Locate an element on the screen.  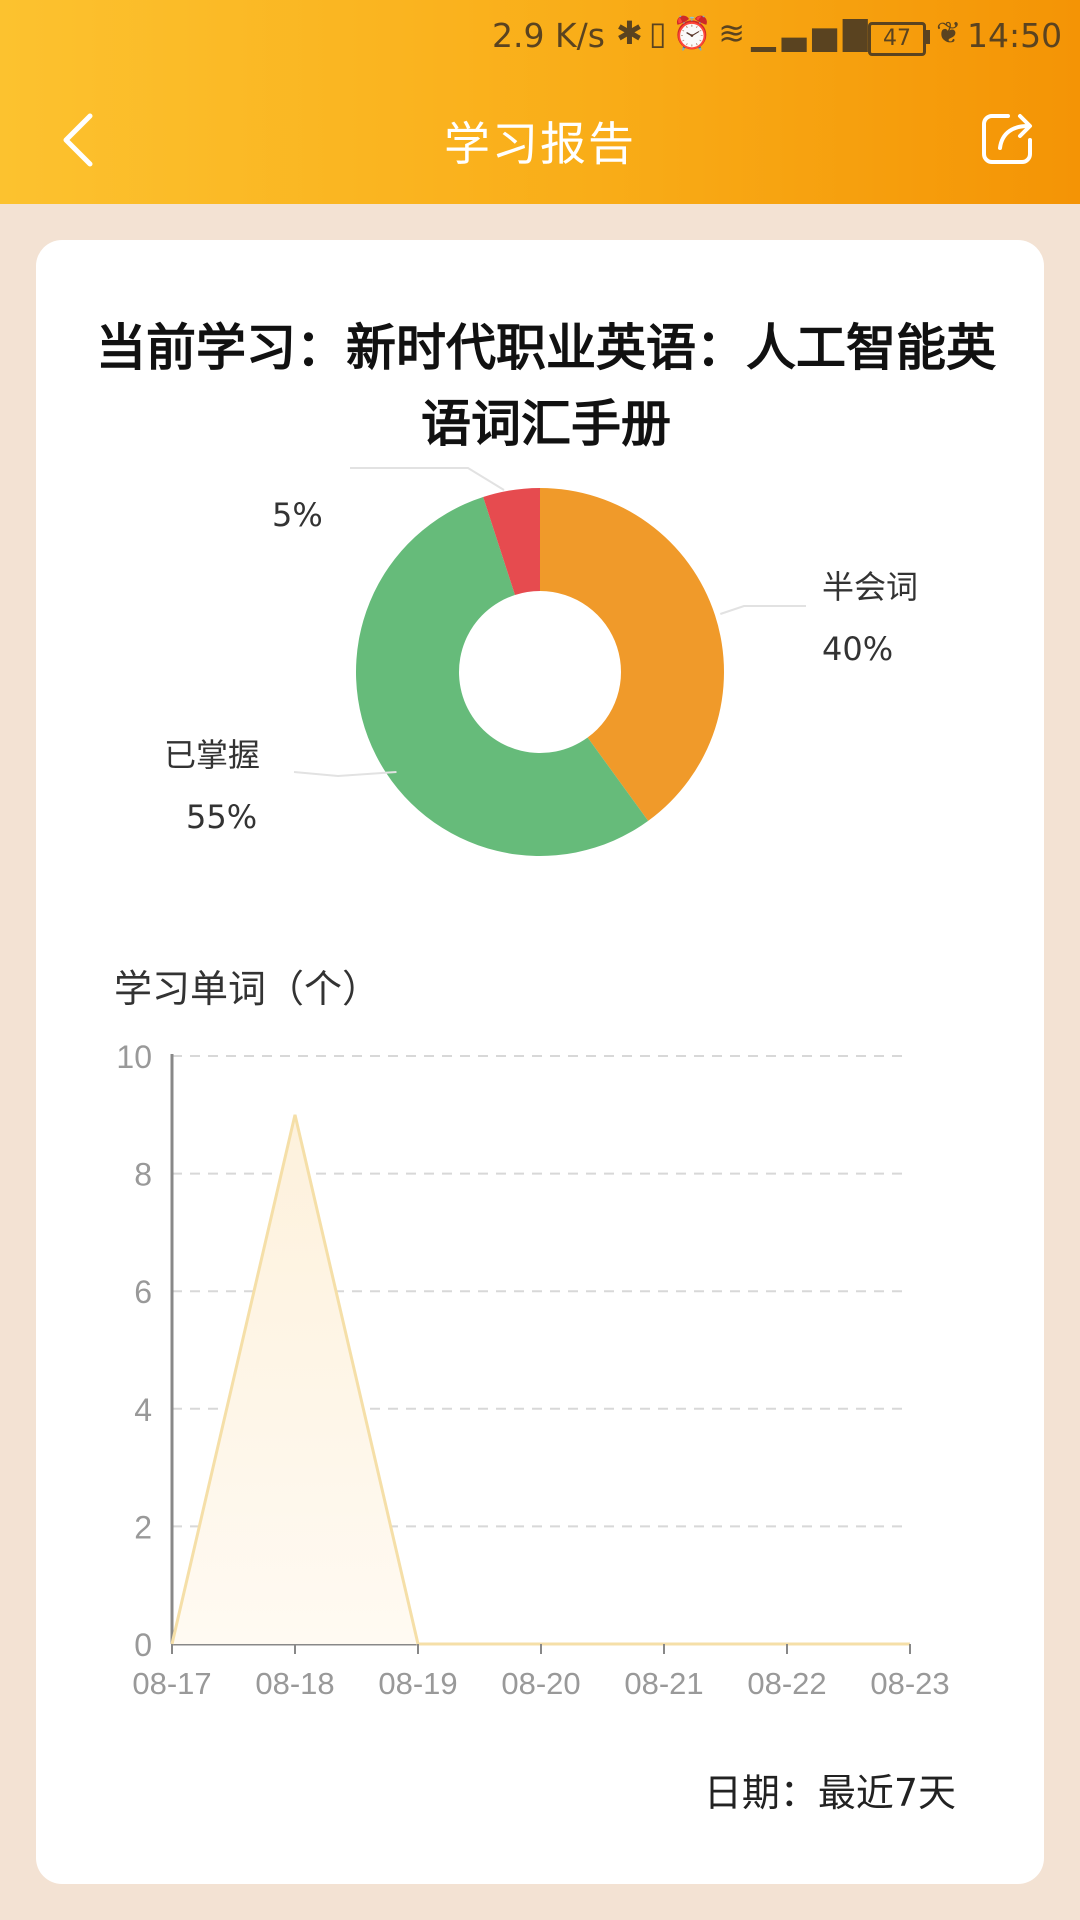
network-speed: 2.9 K/s is located at coordinates (548, 35).